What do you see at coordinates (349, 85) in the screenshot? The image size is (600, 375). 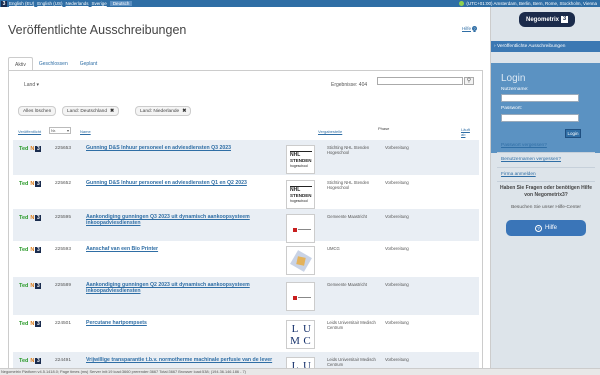 I see `results-count: Ergebnisse: 404` at bounding box center [349, 85].